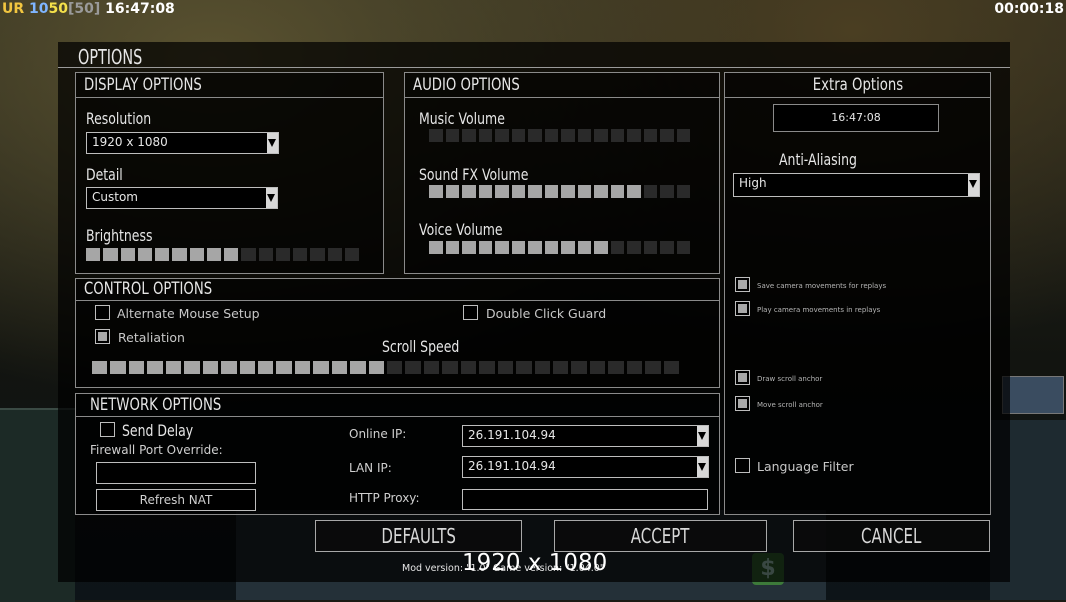 This screenshot has width=1066, height=602. What do you see at coordinates (585, 436) in the screenshot?
I see `online-ip-select: 26.191.104.94` at bounding box center [585, 436].